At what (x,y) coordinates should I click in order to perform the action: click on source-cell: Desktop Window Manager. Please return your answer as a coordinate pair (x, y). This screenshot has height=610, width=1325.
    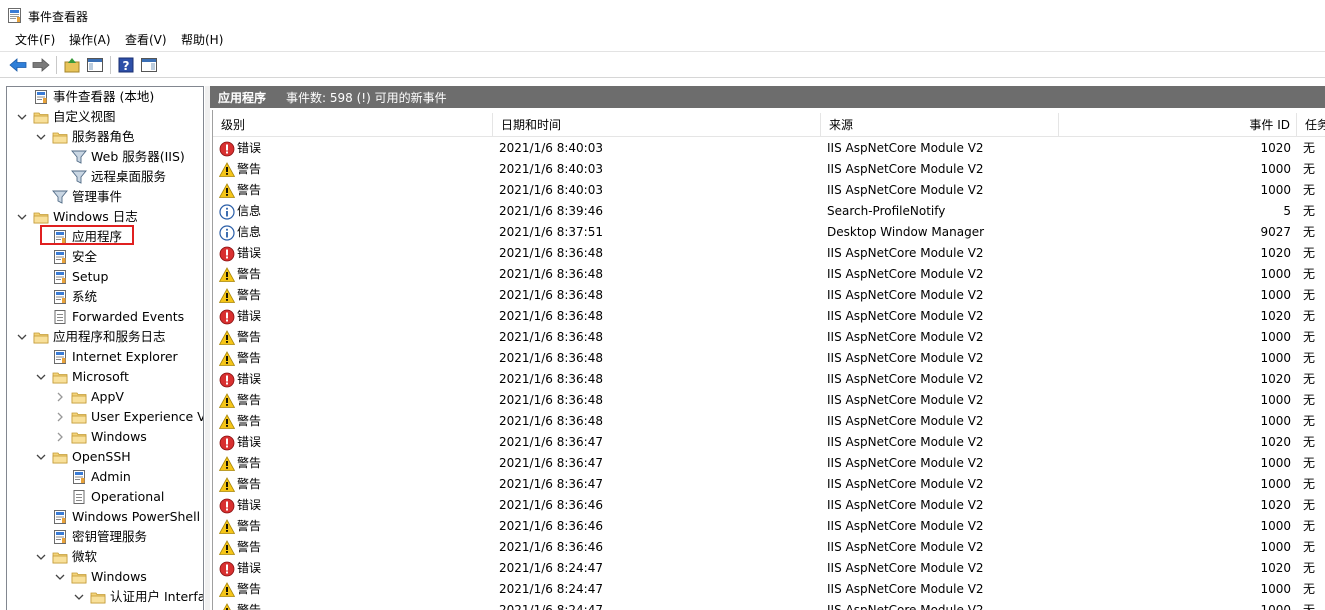
    Looking at the image, I should click on (906, 232).